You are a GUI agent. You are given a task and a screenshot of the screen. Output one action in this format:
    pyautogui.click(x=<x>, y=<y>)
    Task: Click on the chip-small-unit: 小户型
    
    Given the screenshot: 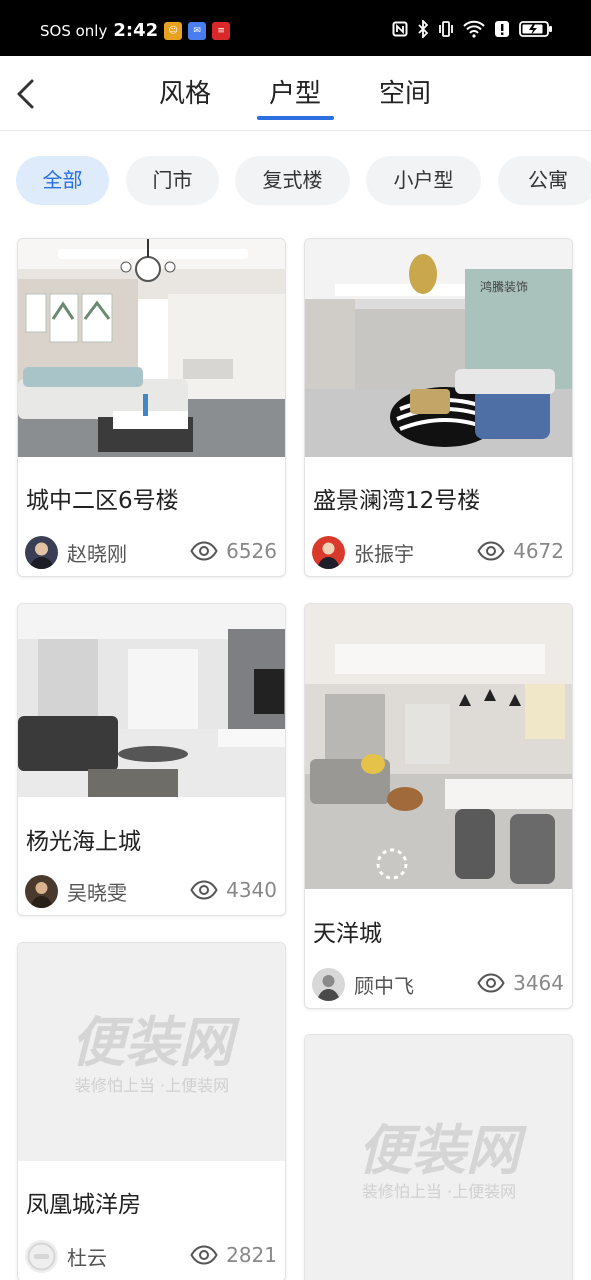 What is the action you would take?
    pyautogui.click(x=423, y=180)
    